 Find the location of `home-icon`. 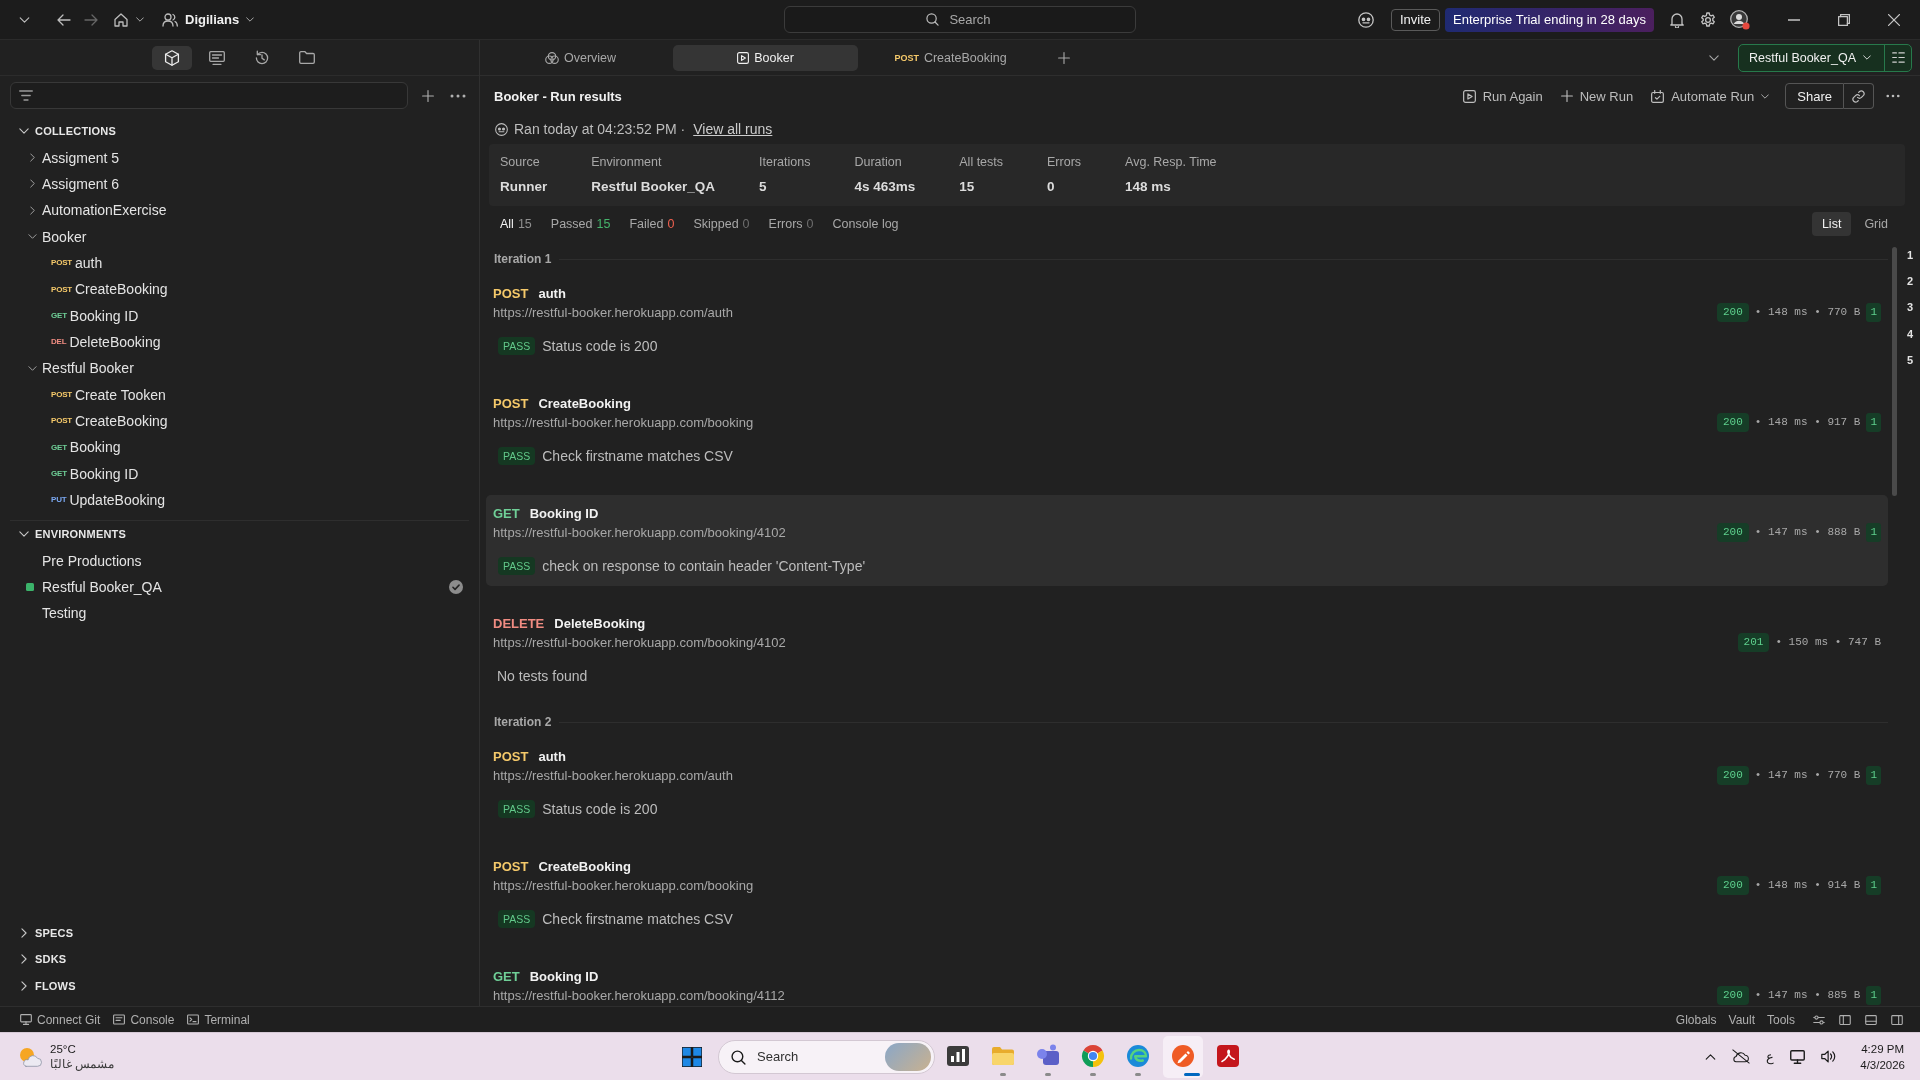

home-icon is located at coordinates (121, 19).